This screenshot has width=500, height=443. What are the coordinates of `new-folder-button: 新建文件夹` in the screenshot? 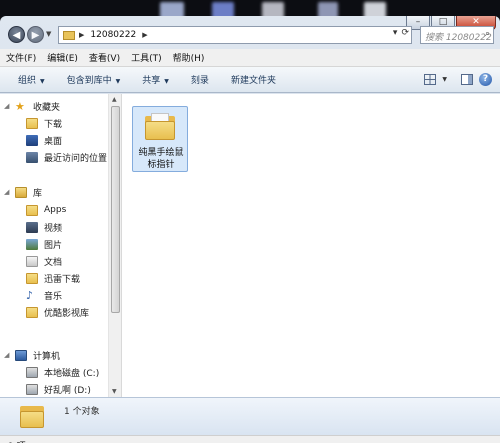 It's located at (253, 79).